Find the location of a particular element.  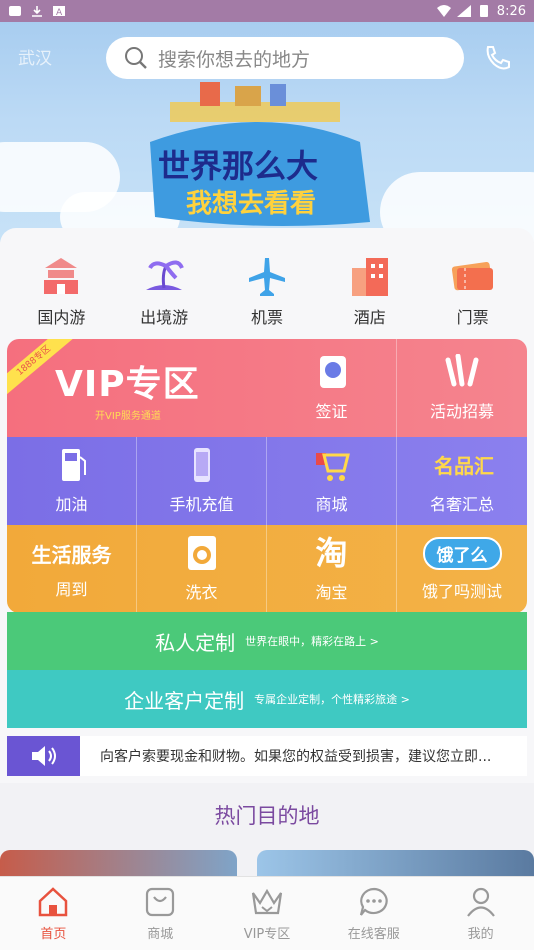

download-icon is located at coordinates (37, 11).